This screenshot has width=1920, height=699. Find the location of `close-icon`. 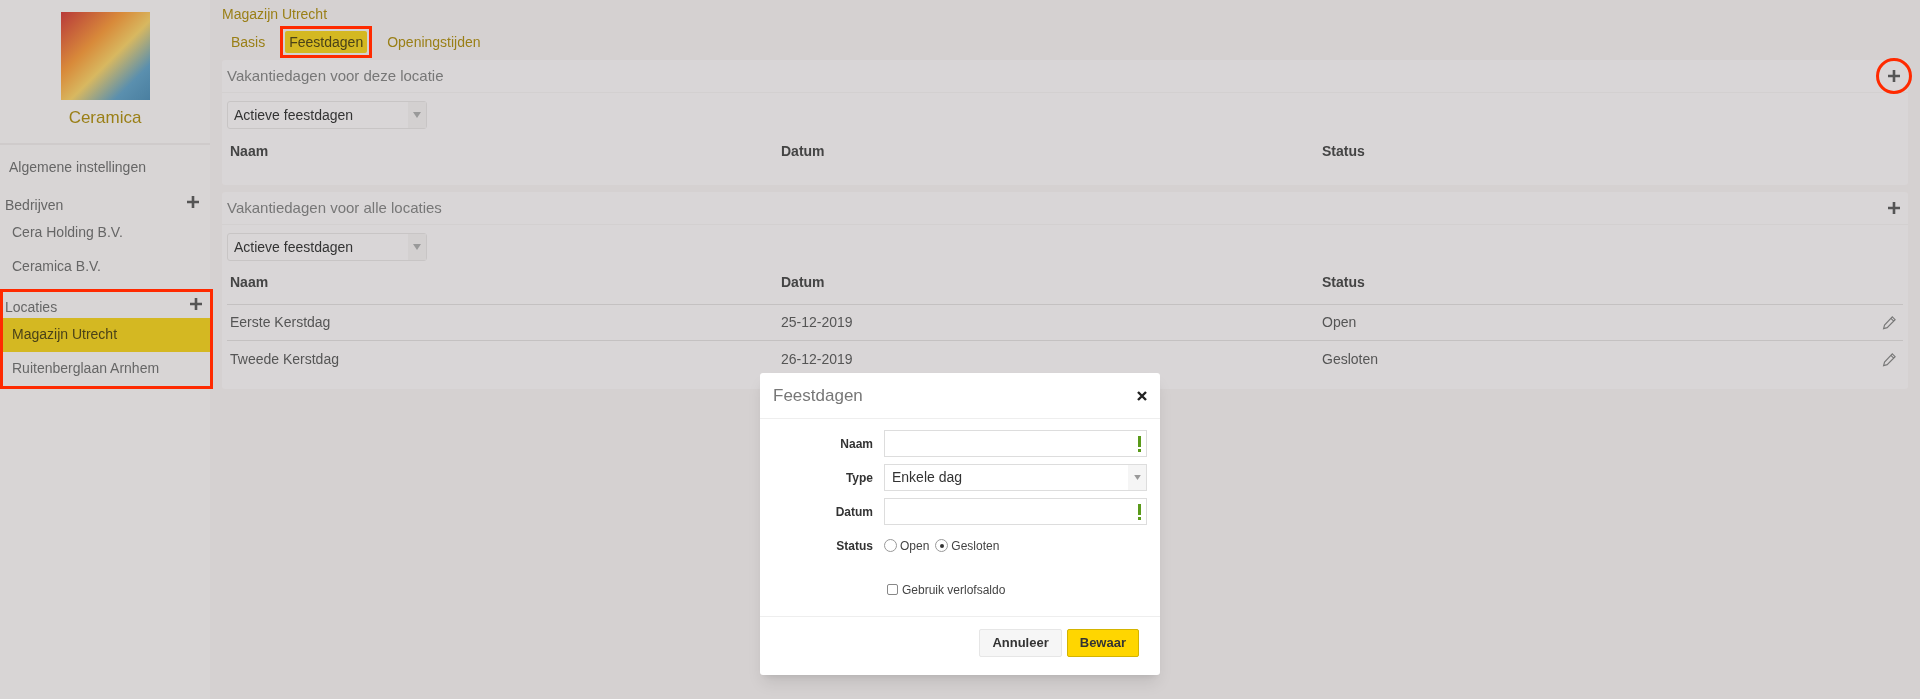

close-icon is located at coordinates (1142, 395).